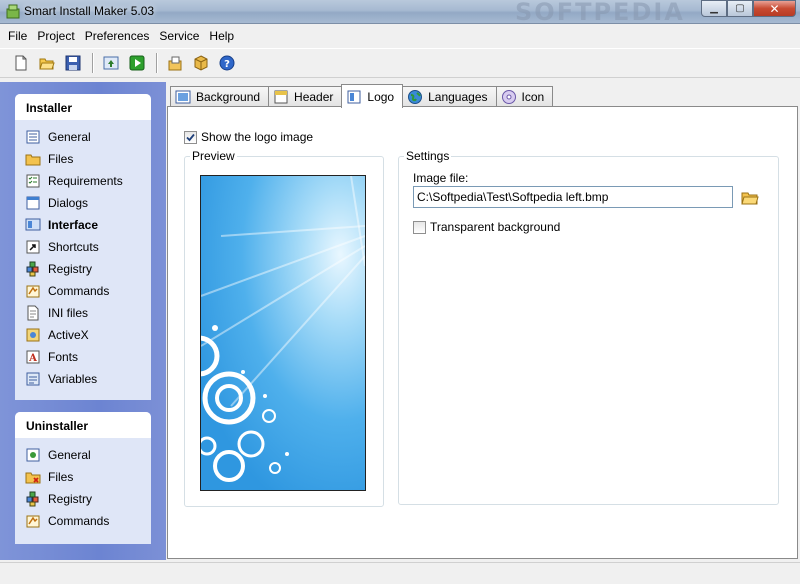  Describe the element at coordinates (83, 425) in the screenshot. I see `uninstaller-heading: Uninstaller` at that location.